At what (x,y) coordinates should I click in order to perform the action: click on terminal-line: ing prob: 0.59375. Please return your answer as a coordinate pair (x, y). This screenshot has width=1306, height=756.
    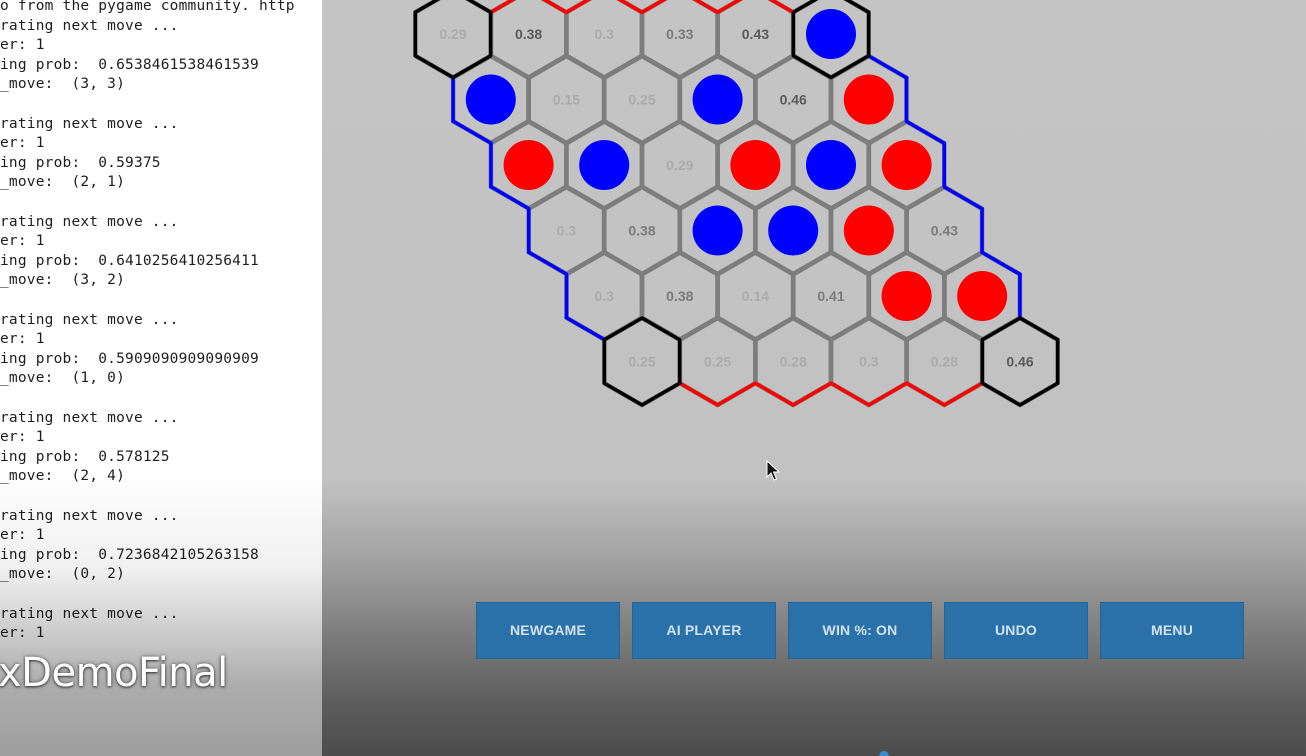
    Looking at the image, I should click on (80, 162).